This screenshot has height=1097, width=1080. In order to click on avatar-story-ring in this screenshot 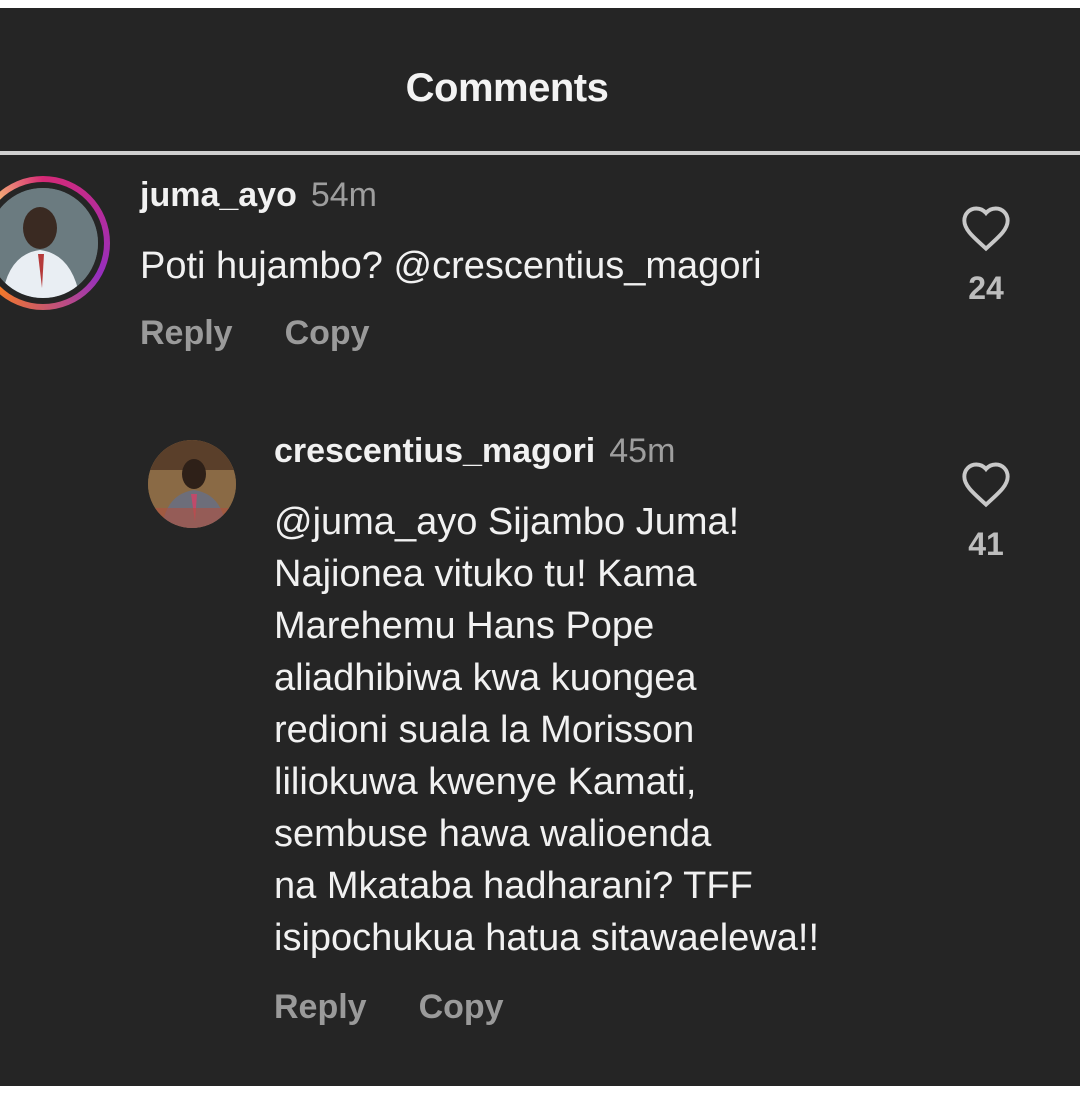, I will do `click(55, 243)`.